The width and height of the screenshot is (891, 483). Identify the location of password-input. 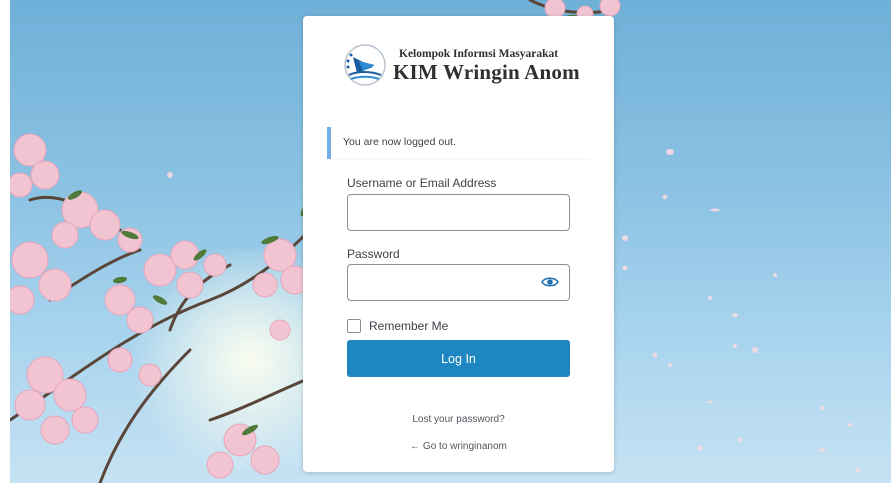
(458, 282).